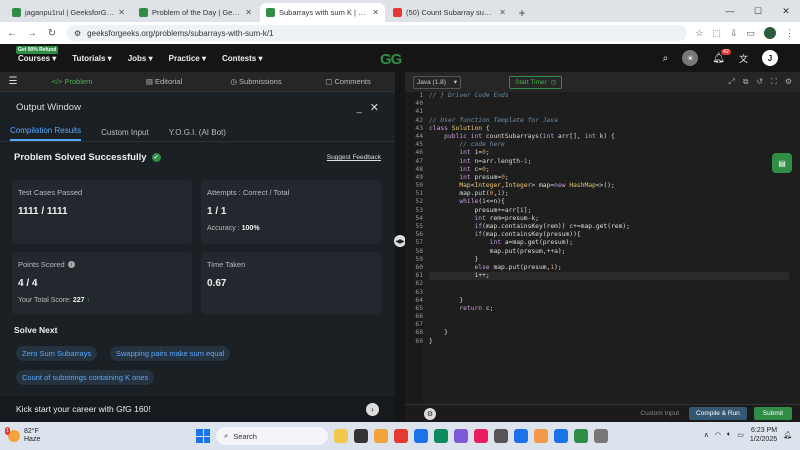  I want to click on code-line: while(i<=n){, so click(609, 202).